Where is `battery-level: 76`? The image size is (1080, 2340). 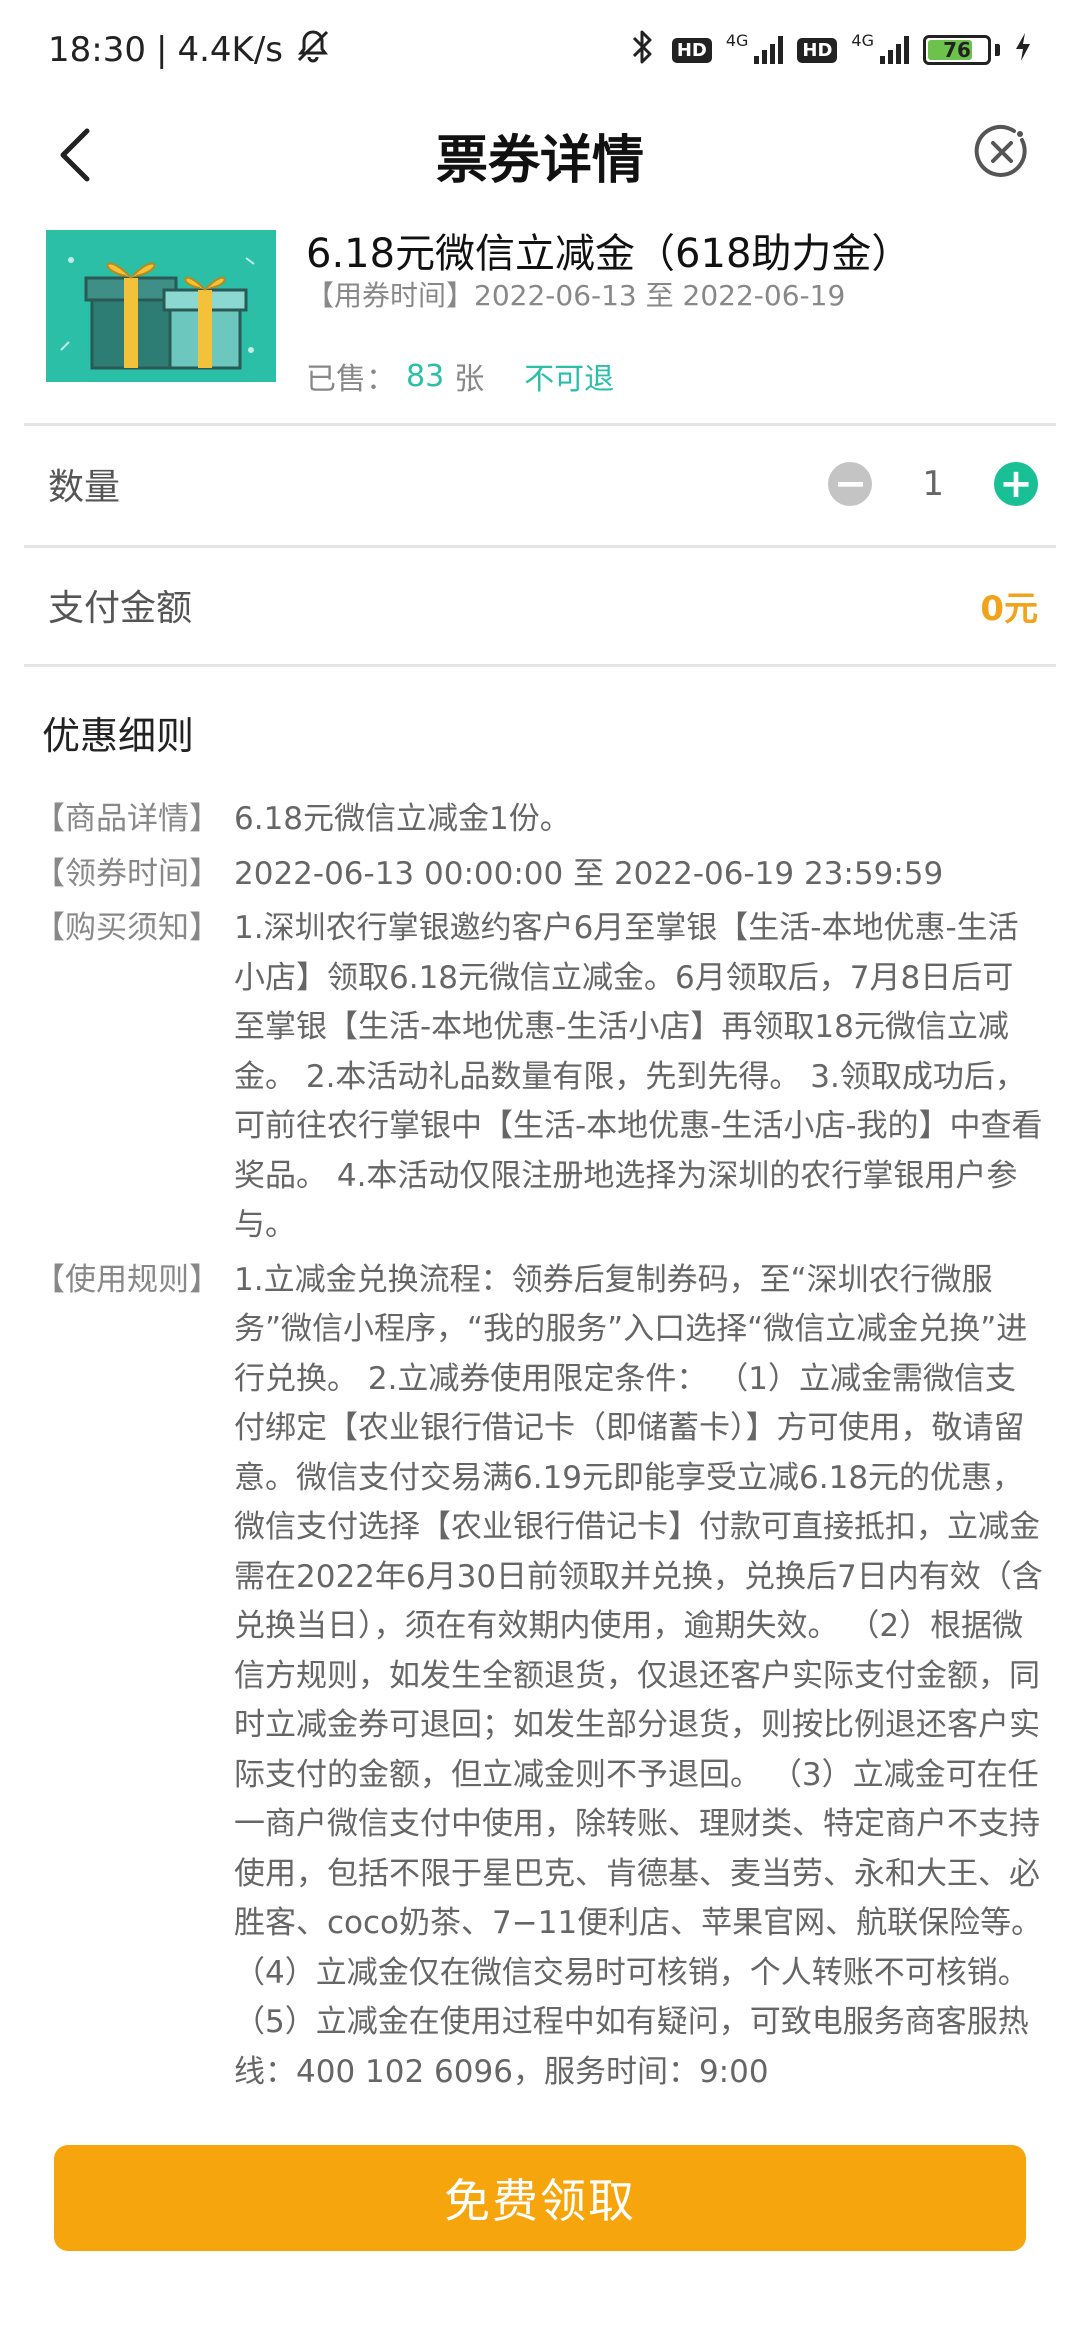
battery-level: 76 is located at coordinates (957, 50).